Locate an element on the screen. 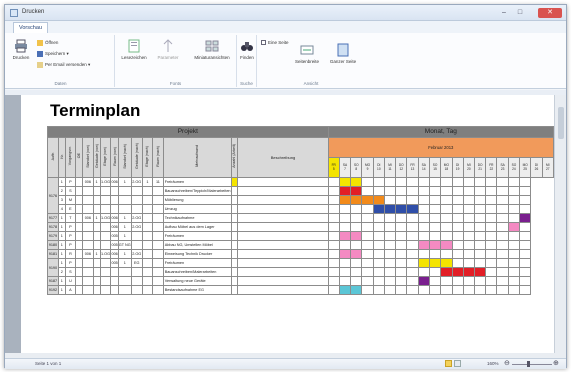  open-button: Öffnen is located at coordinates (47, 43).